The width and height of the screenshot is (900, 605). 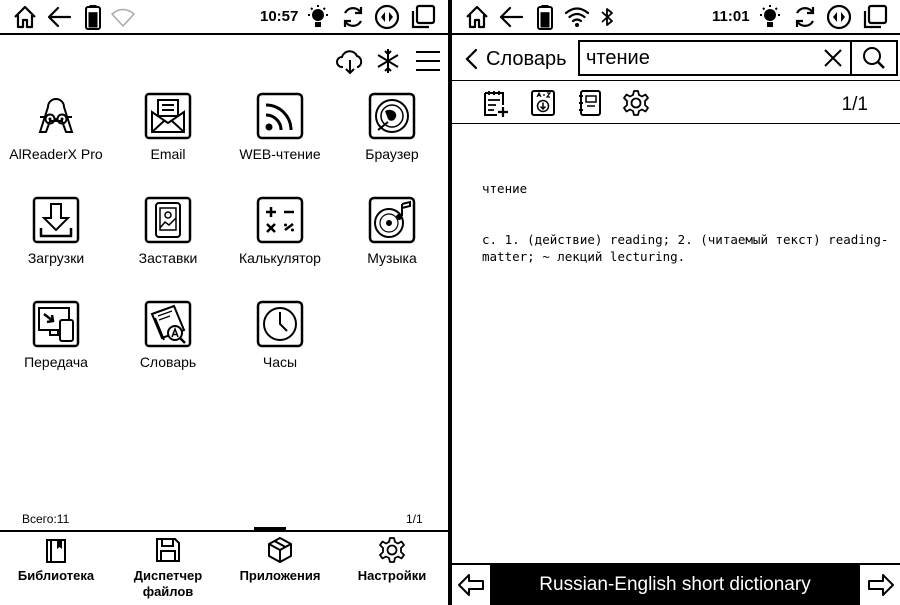 What do you see at coordinates (168, 566) in the screenshot?
I see `nav-file-manager: Диспетчер файлов` at bounding box center [168, 566].